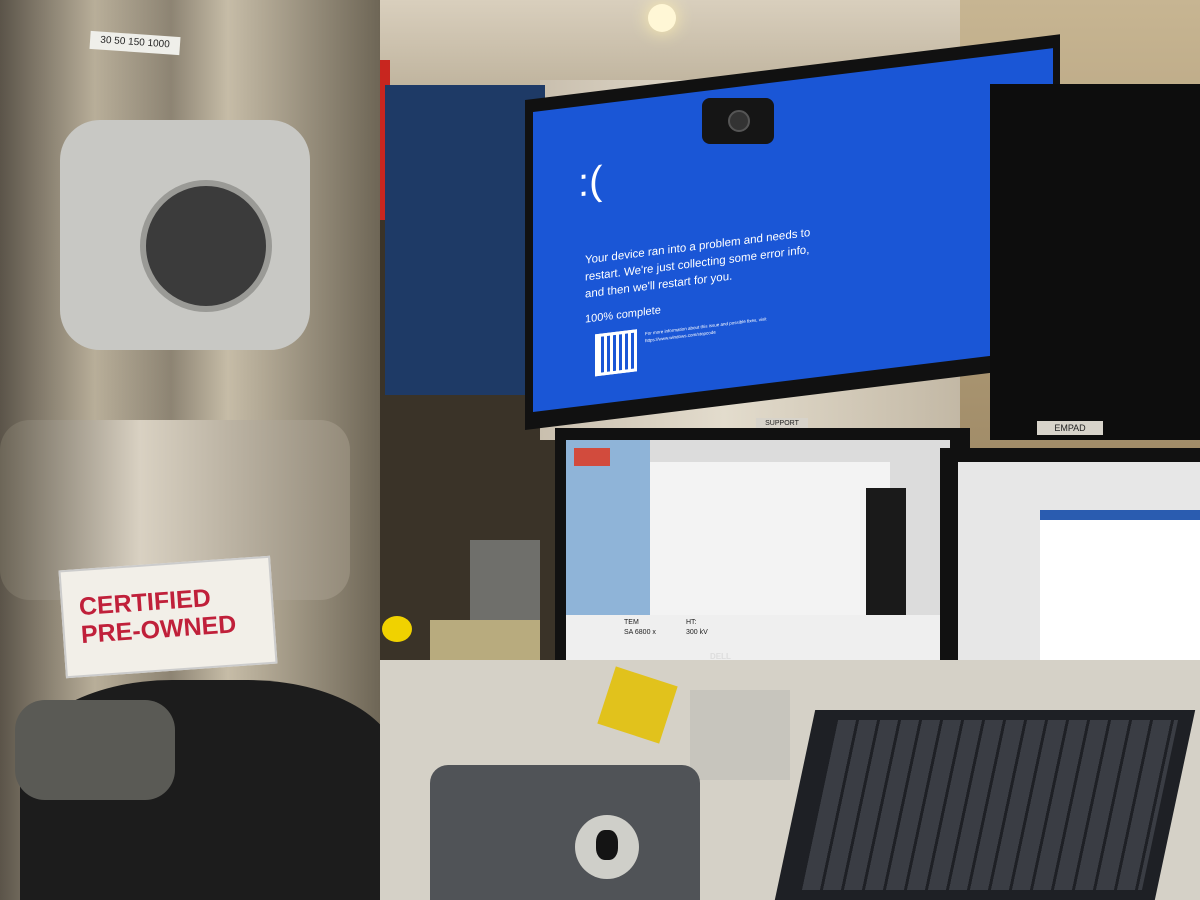 The width and height of the screenshot is (1200, 900). Describe the element at coordinates (397, 629) in the screenshot. I see `rubber-duck` at that location.